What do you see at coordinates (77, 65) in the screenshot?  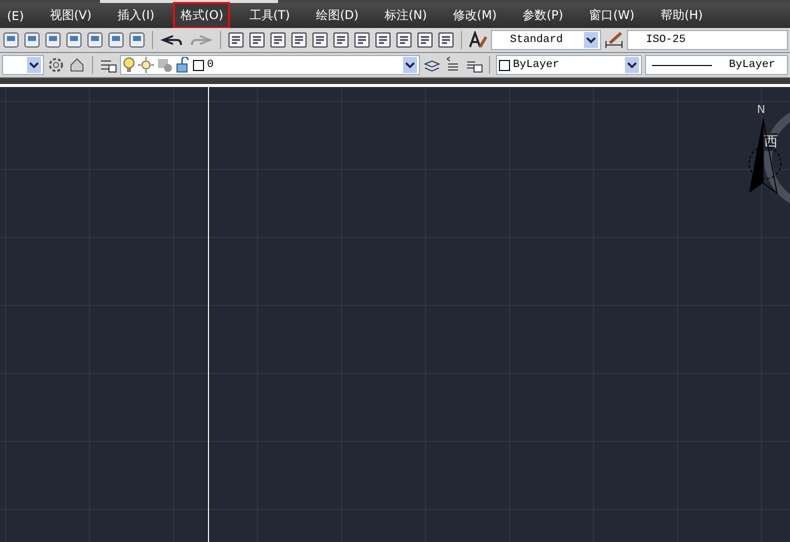 I see `house-icon` at bounding box center [77, 65].